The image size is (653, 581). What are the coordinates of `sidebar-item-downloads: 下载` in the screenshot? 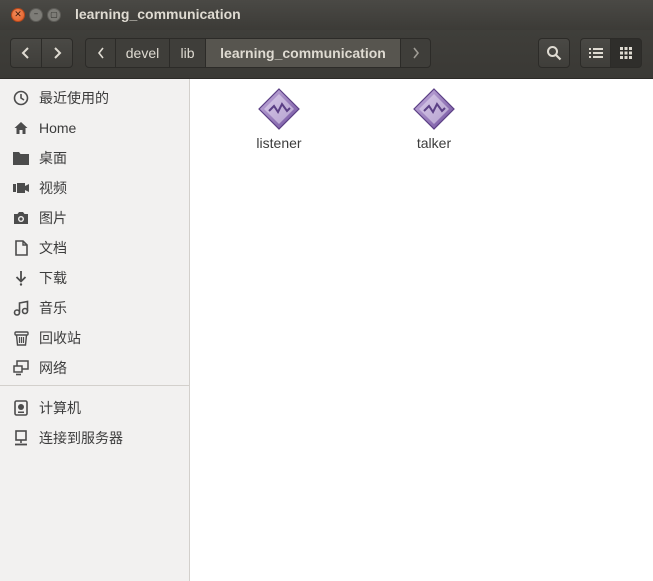 It's located at (94, 278).